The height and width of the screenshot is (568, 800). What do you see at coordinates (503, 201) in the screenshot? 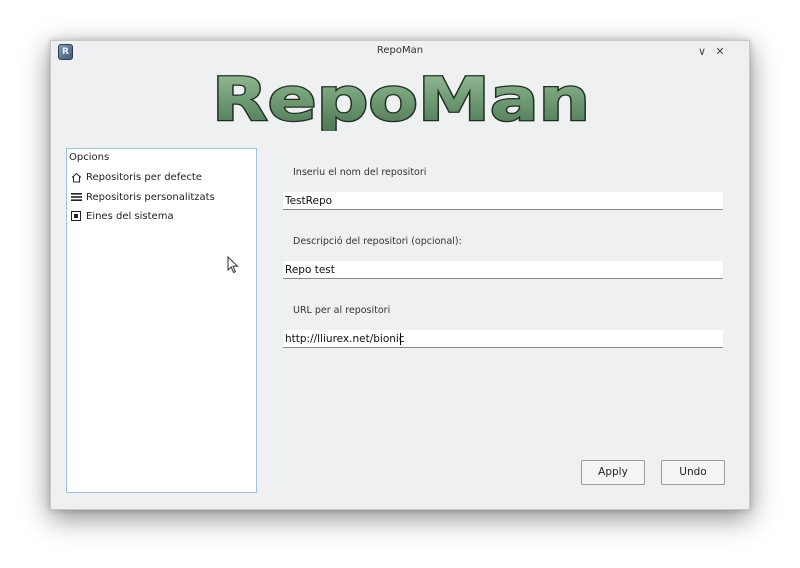
I see `repo-name-input` at bounding box center [503, 201].